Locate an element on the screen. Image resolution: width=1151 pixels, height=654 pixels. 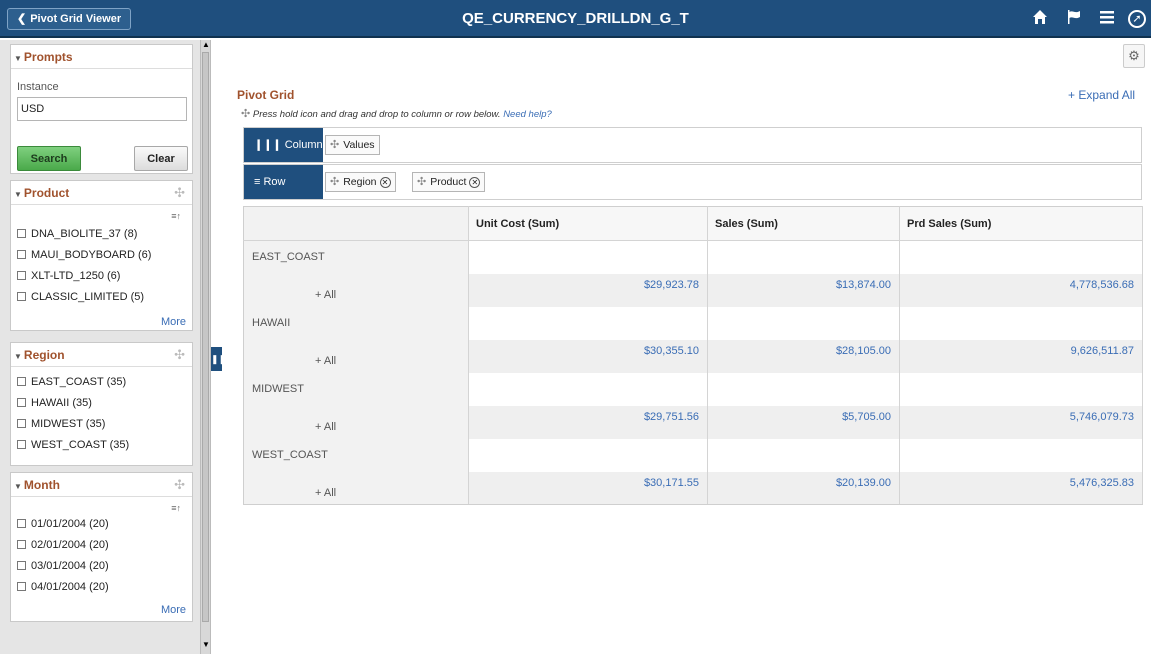
table-row: EAST_COAST is located at coordinates (693, 257).